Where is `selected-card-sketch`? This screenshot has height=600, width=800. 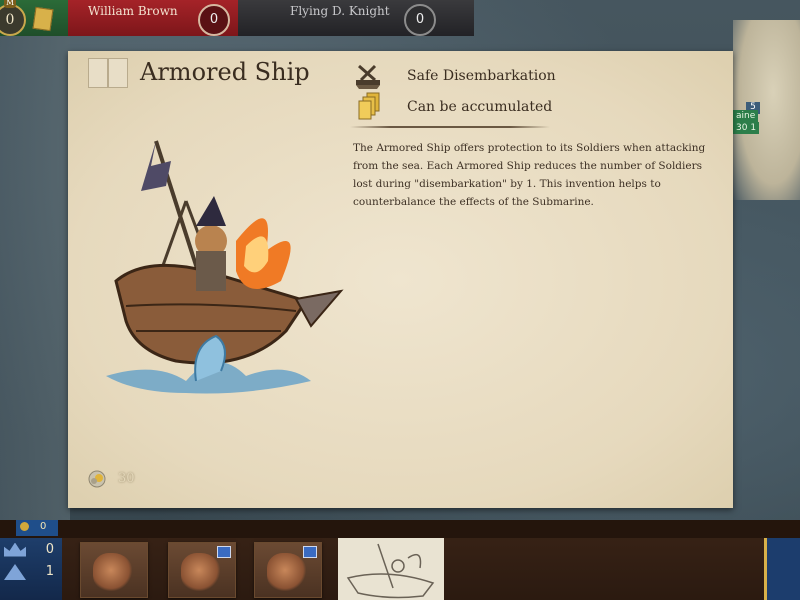 selected-card-sketch is located at coordinates (391, 569).